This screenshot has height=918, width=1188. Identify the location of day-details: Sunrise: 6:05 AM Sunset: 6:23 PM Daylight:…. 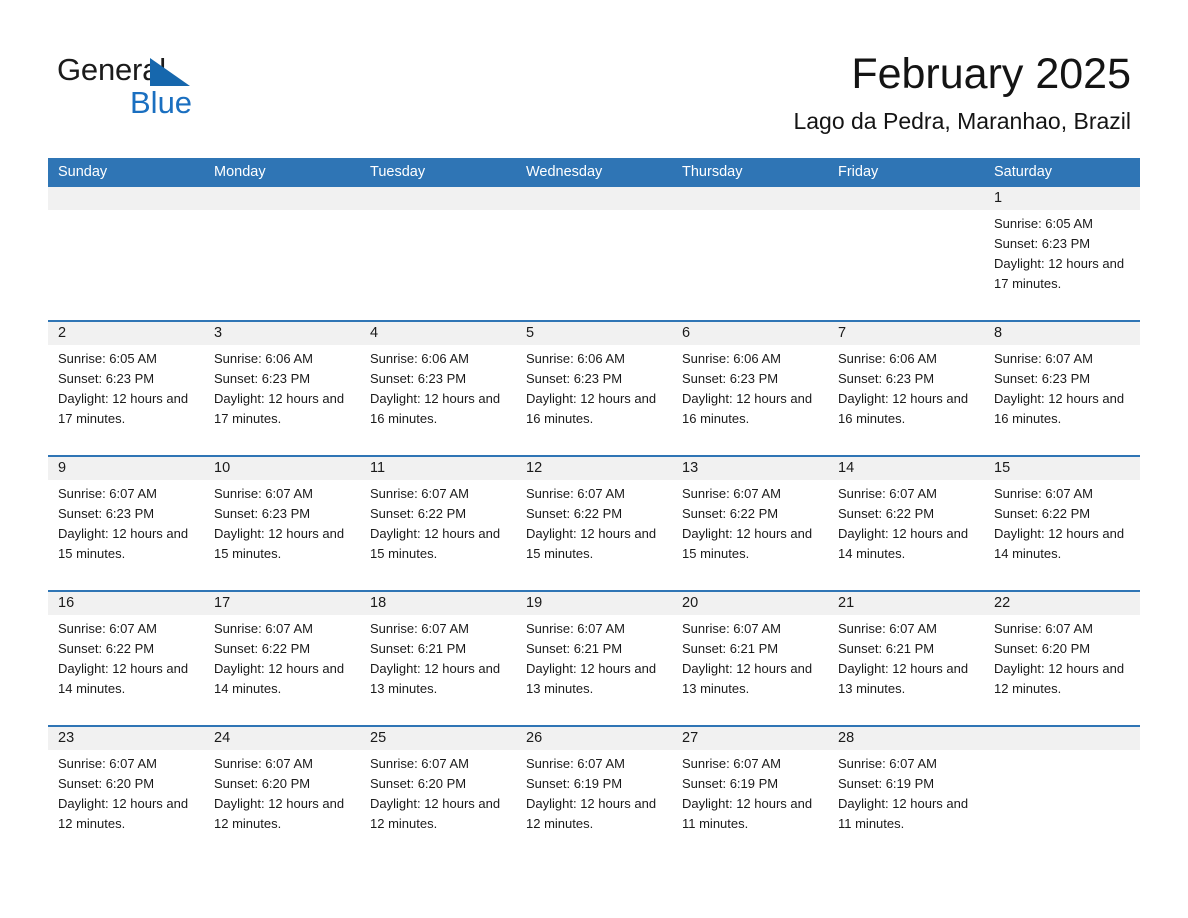
(126, 387).